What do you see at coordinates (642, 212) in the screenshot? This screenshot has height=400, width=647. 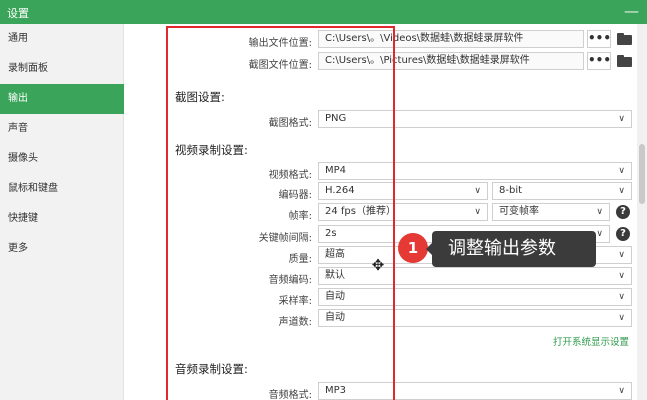 I see `vertical-scrollbar` at bounding box center [642, 212].